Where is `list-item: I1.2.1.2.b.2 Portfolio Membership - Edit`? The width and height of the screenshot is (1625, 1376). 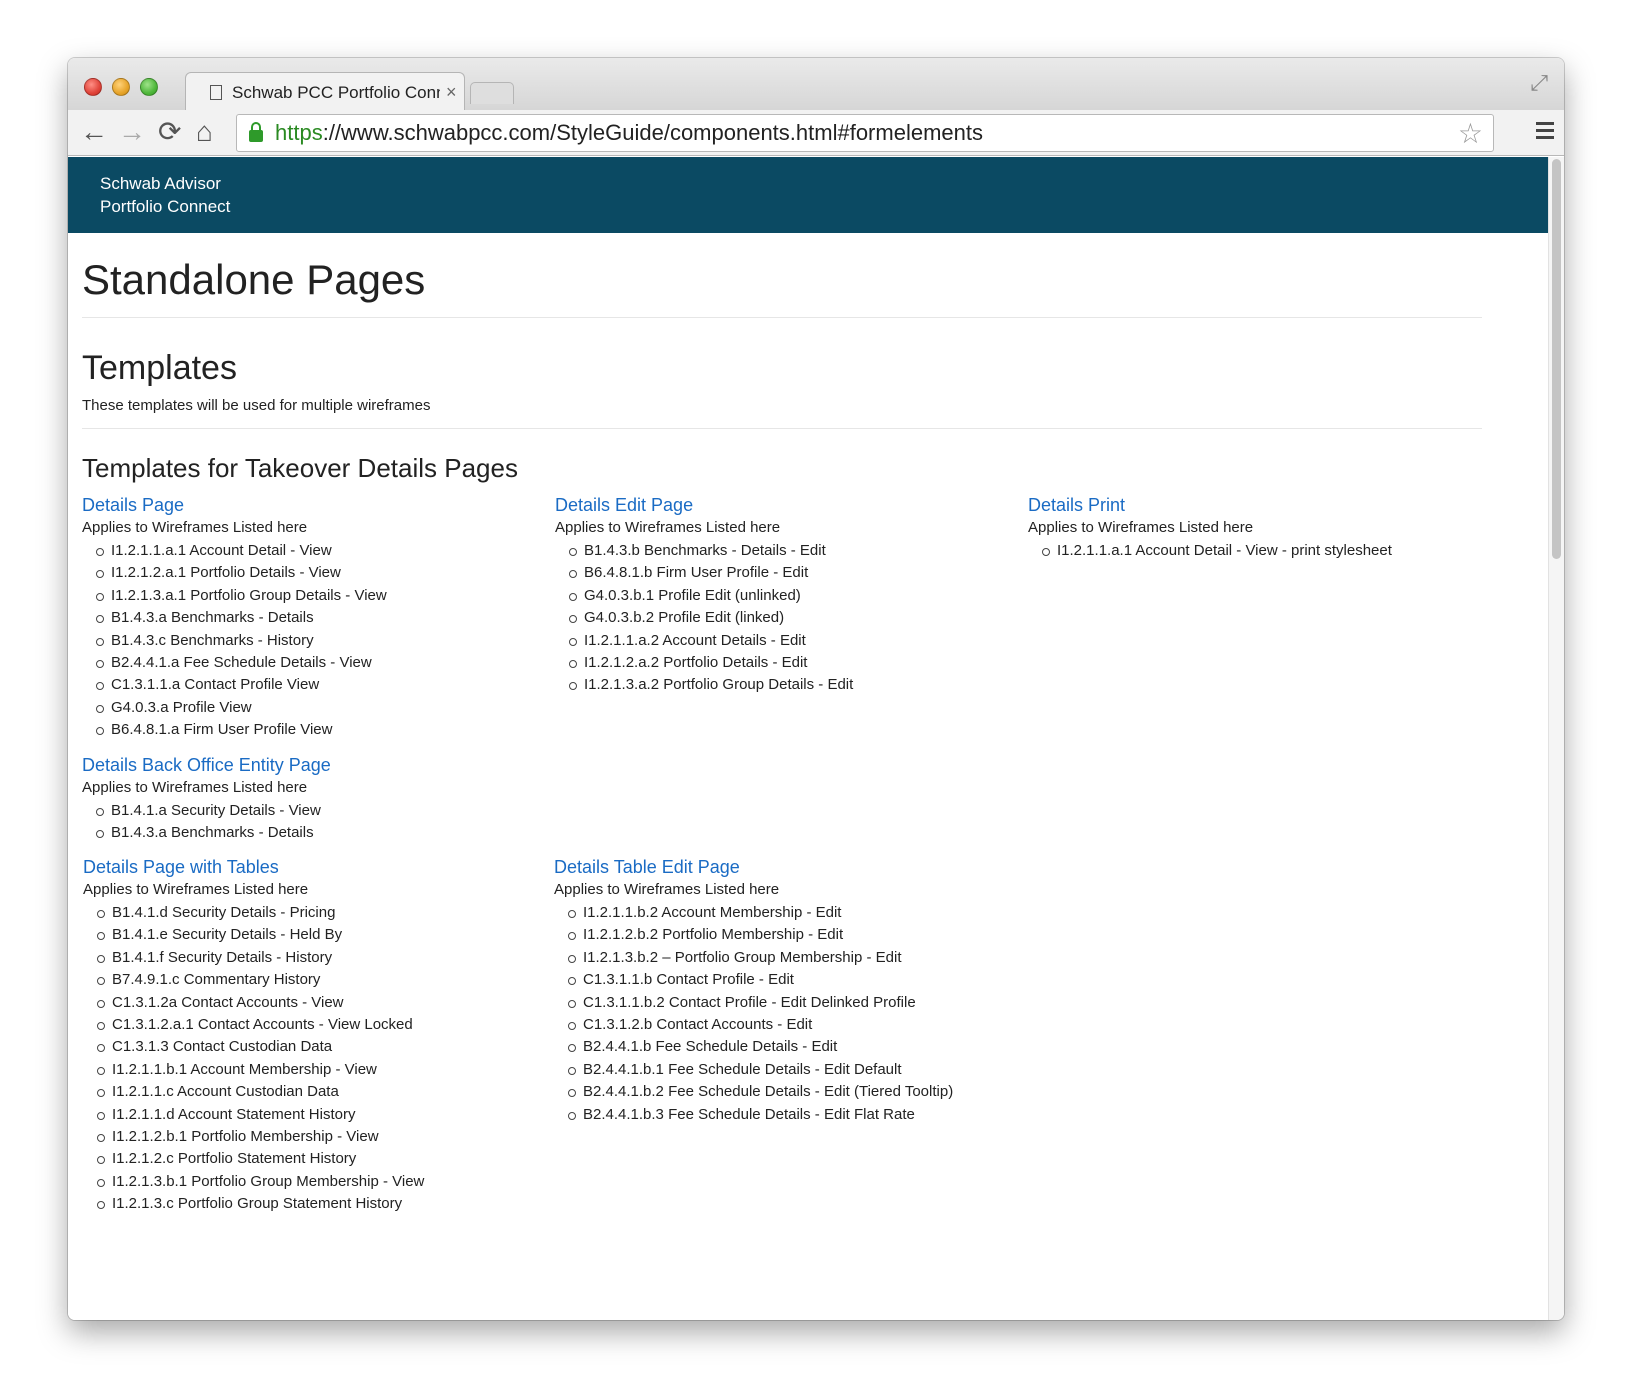
list-item: I1.2.1.2.b.2 Portfolio Membership - Edit is located at coordinates (796, 935).